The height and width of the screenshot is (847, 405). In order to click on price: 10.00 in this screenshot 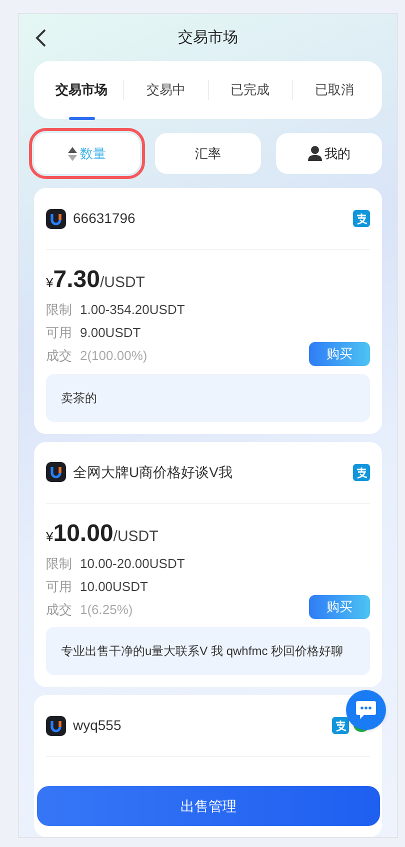, I will do `click(83, 534)`.